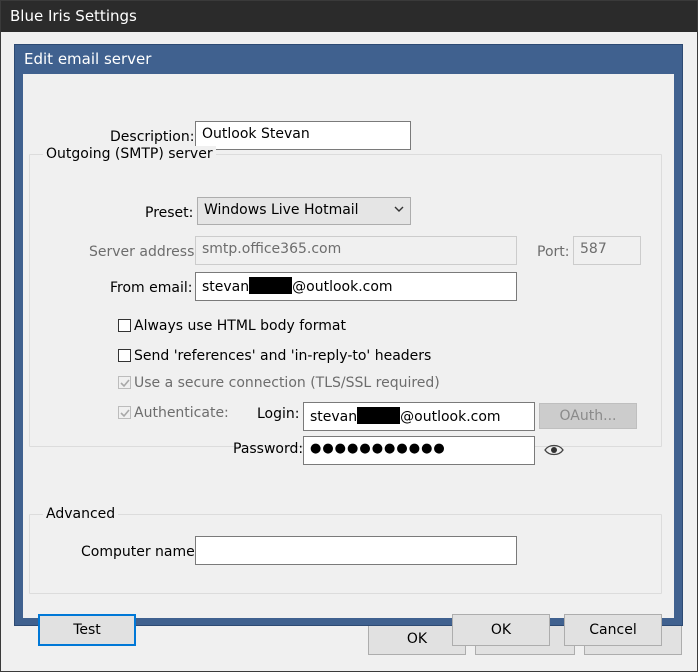  What do you see at coordinates (356, 250) in the screenshot?
I see `server-address-input: smtp.office365.com` at bounding box center [356, 250].